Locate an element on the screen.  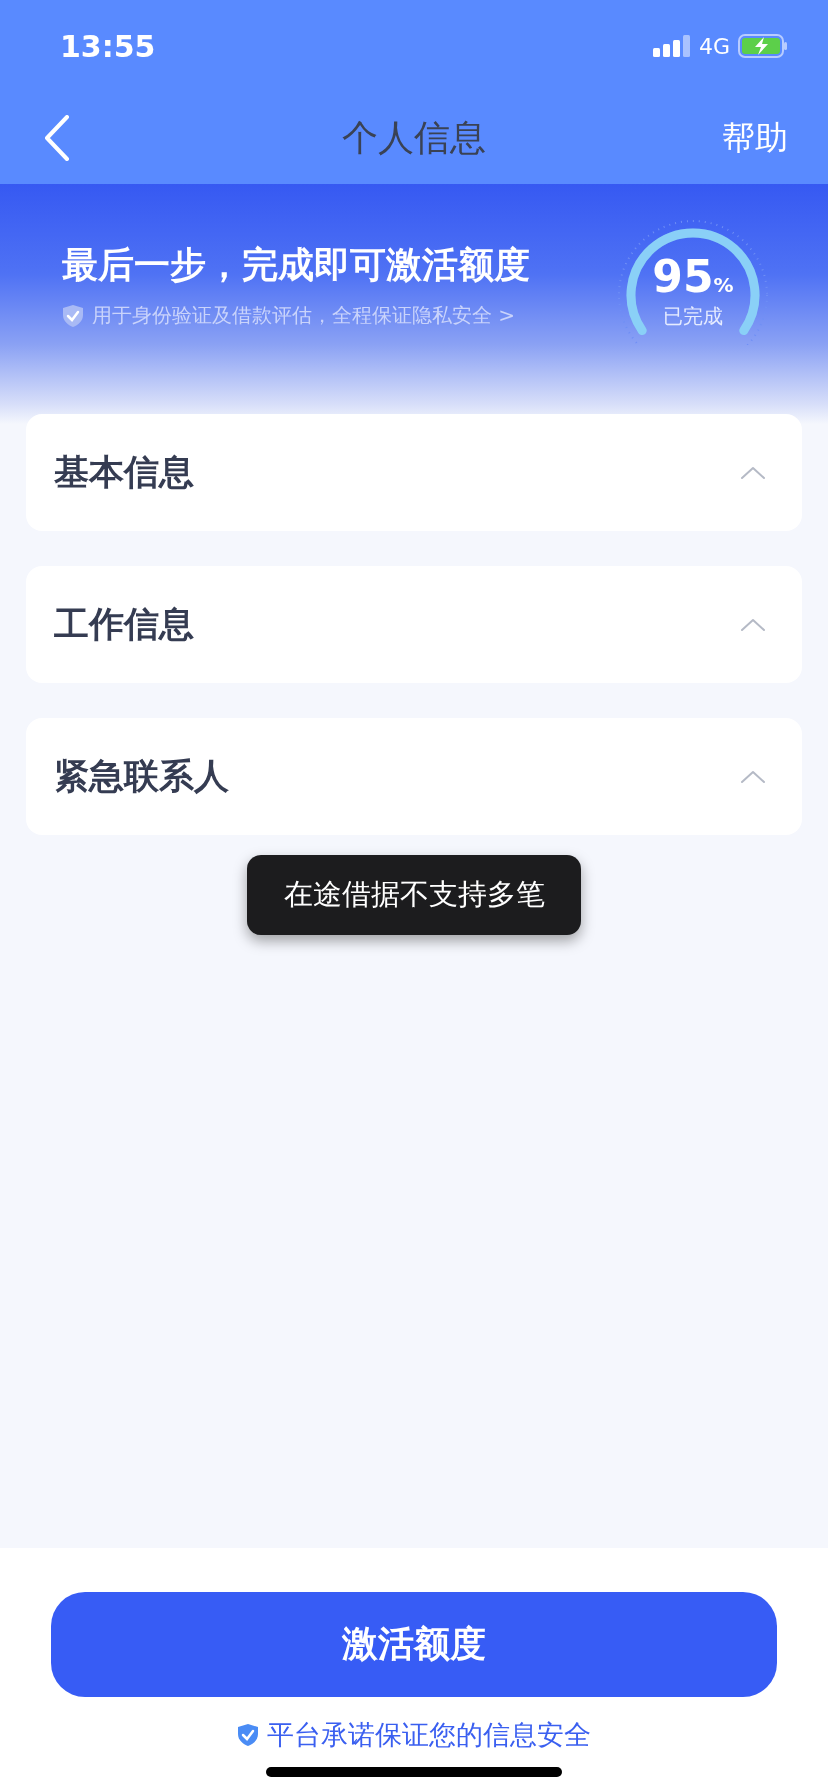
section-title: 基本信息 is located at coordinates (124, 472).